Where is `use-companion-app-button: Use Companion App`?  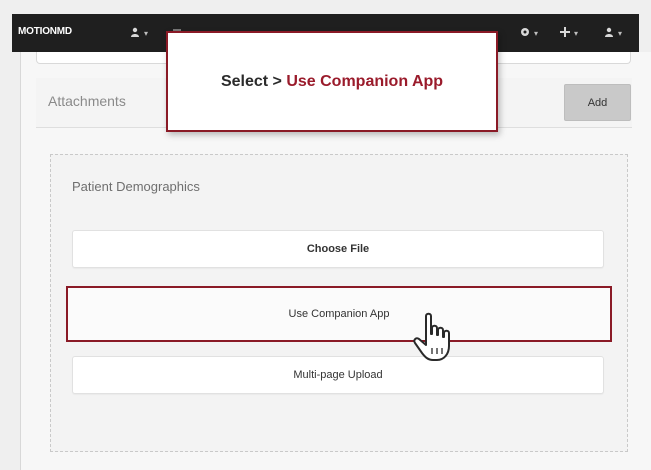 use-companion-app-button: Use Companion App is located at coordinates (339, 314).